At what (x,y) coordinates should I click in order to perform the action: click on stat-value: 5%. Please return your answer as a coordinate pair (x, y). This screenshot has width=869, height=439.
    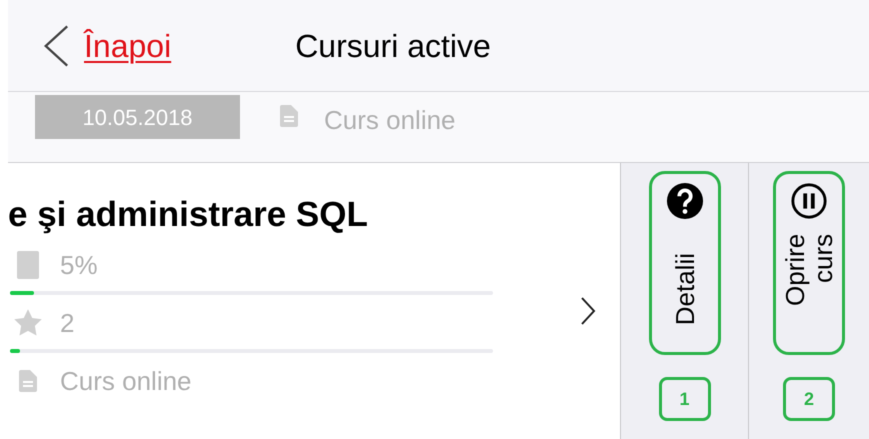
    Looking at the image, I should click on (79, 265).